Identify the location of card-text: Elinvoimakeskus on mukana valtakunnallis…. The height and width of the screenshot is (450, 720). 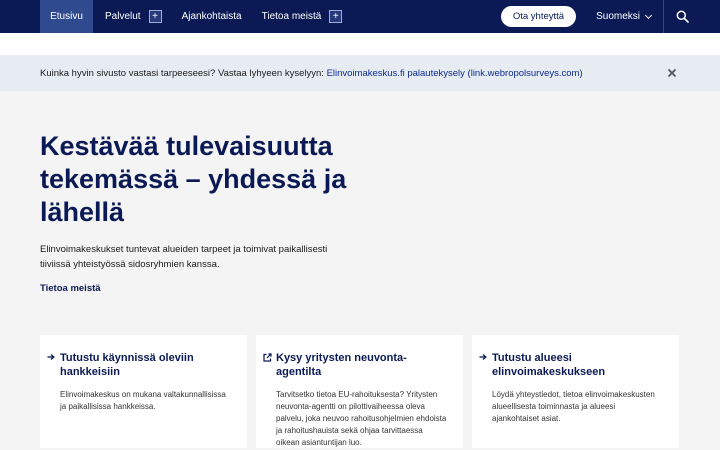
(143, 400).